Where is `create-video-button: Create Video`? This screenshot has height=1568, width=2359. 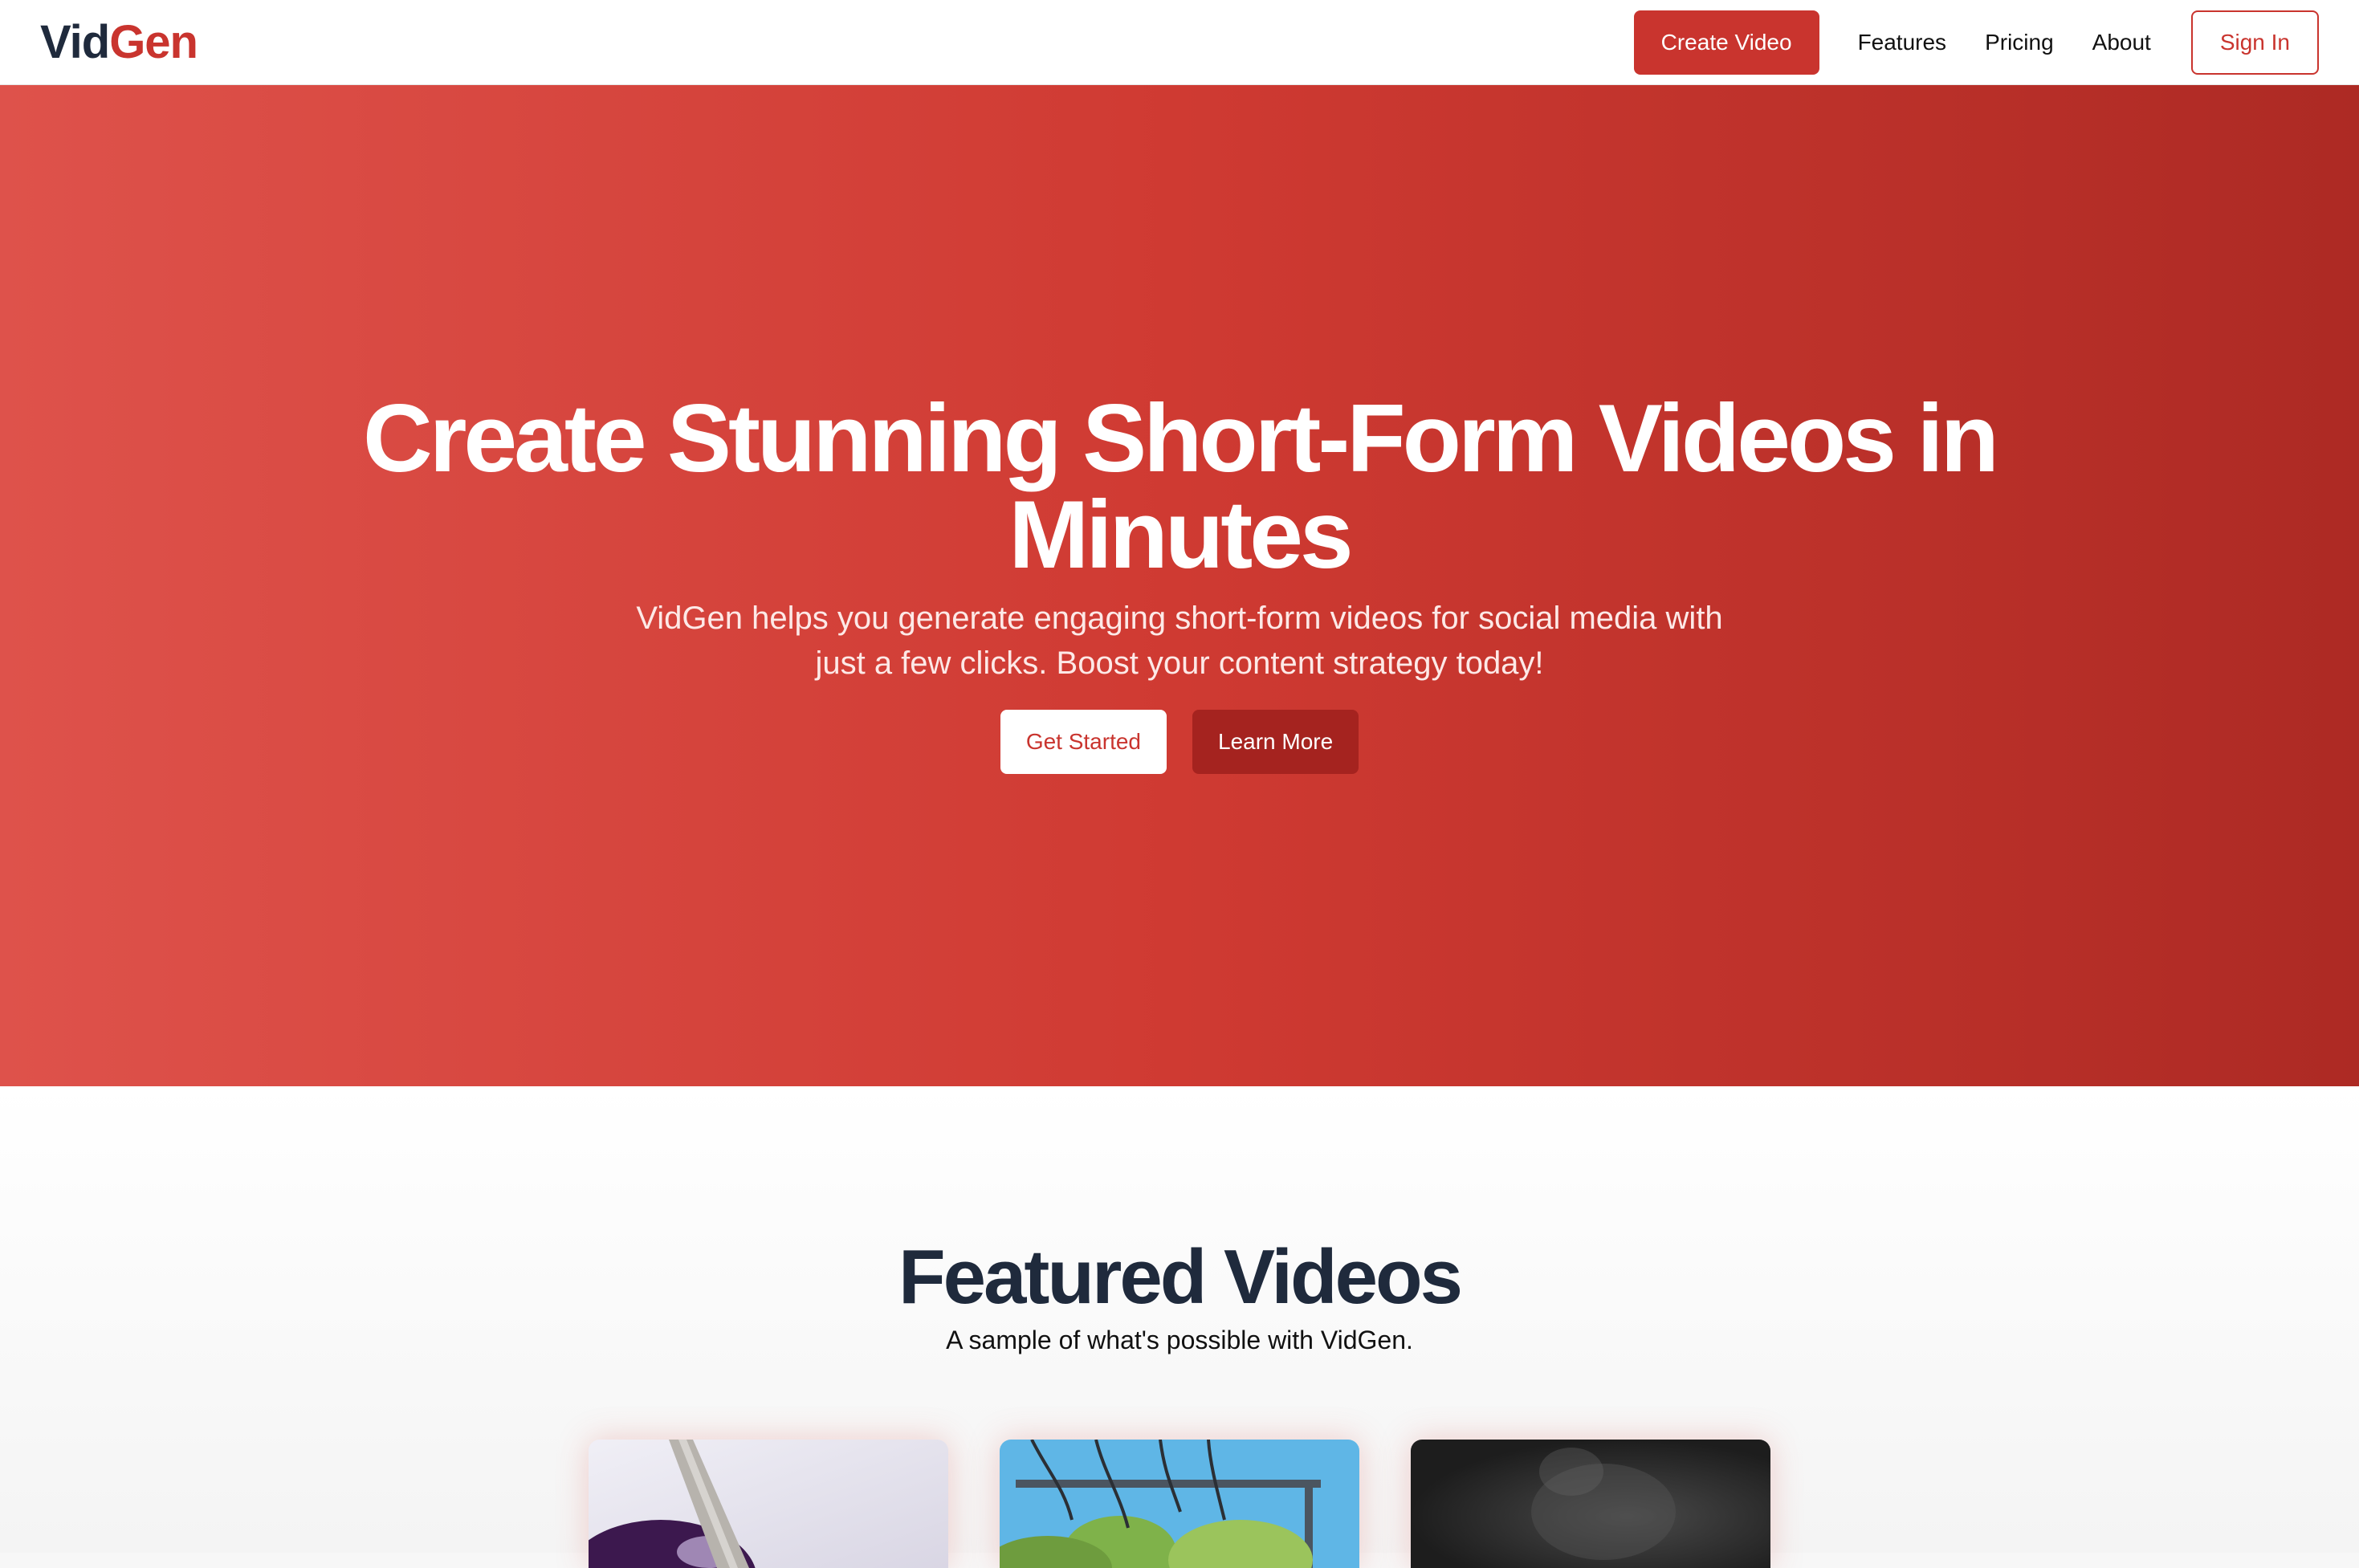
create-video-button: Create Video is located at coordinates (1726, 42).